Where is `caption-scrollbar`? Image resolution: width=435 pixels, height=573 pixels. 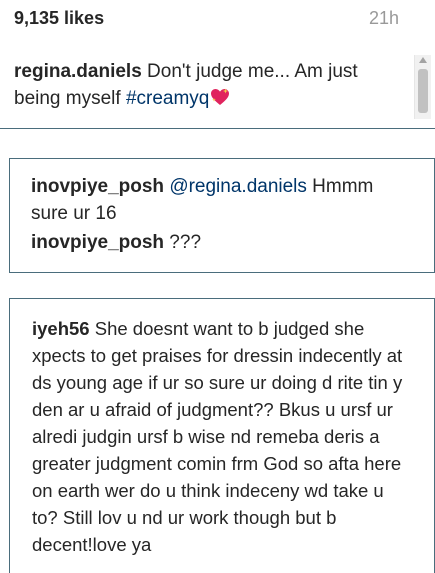
caption-scrollbar is located at coordinates (422, 87).